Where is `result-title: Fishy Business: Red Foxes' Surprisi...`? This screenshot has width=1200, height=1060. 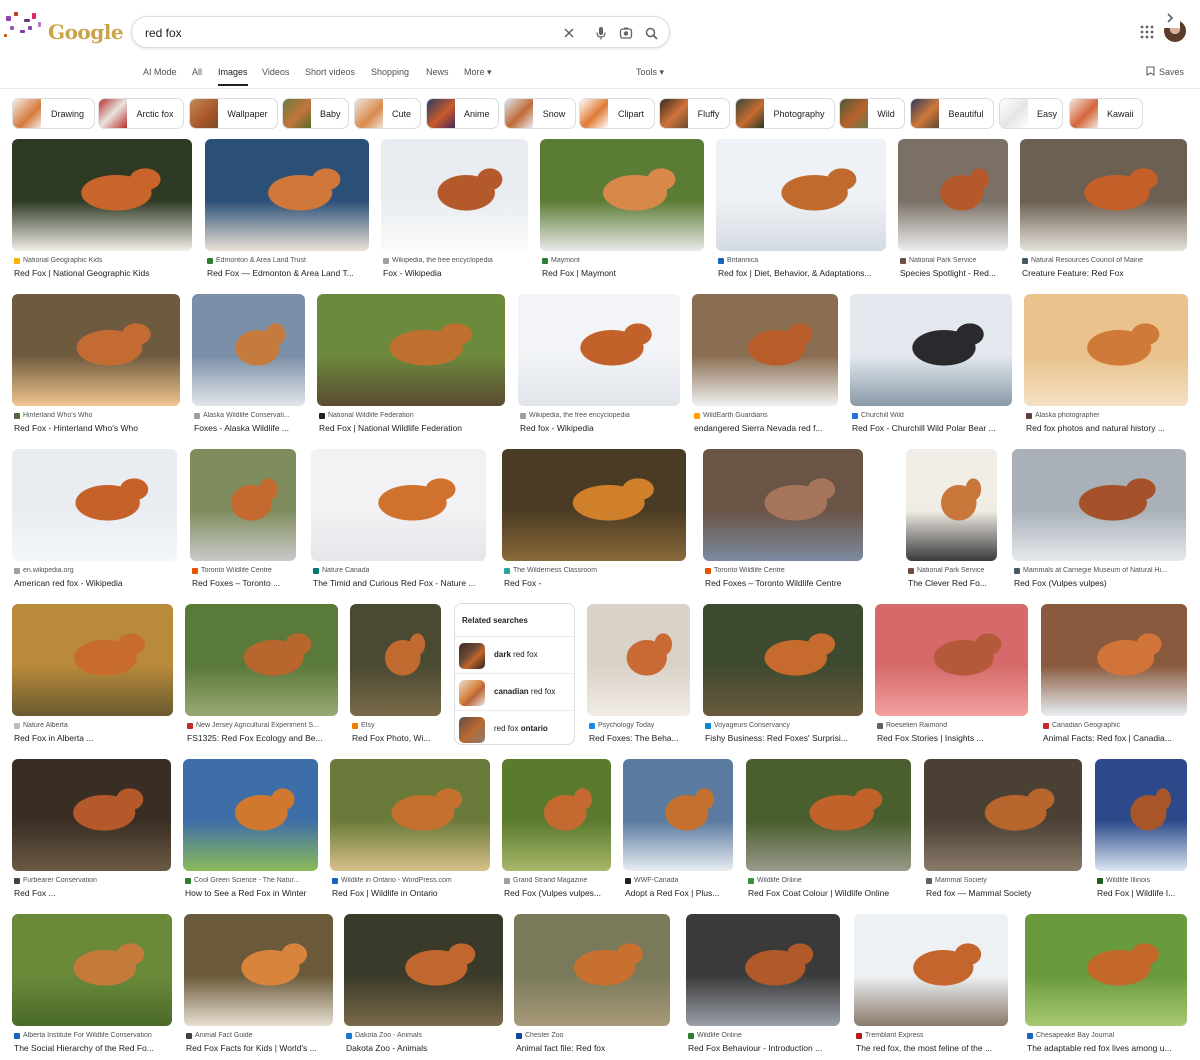
result-title: Fishy Business: Red Foxes' Surprisi... is located at coordinates (784, 738).